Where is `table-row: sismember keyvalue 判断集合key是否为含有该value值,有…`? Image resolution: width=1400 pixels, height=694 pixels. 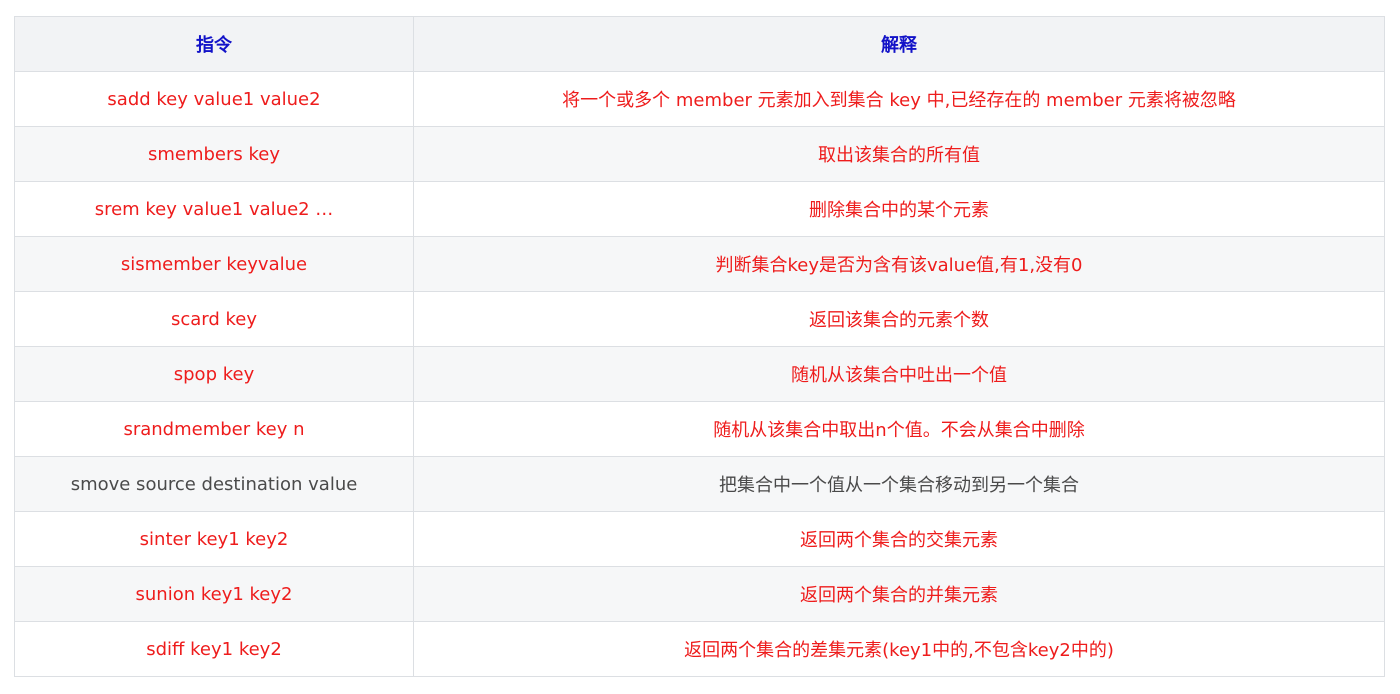 table-row: sismember keyvalue 判断集合key是否为含有该value值,有… is located at coordinates (699, 264).